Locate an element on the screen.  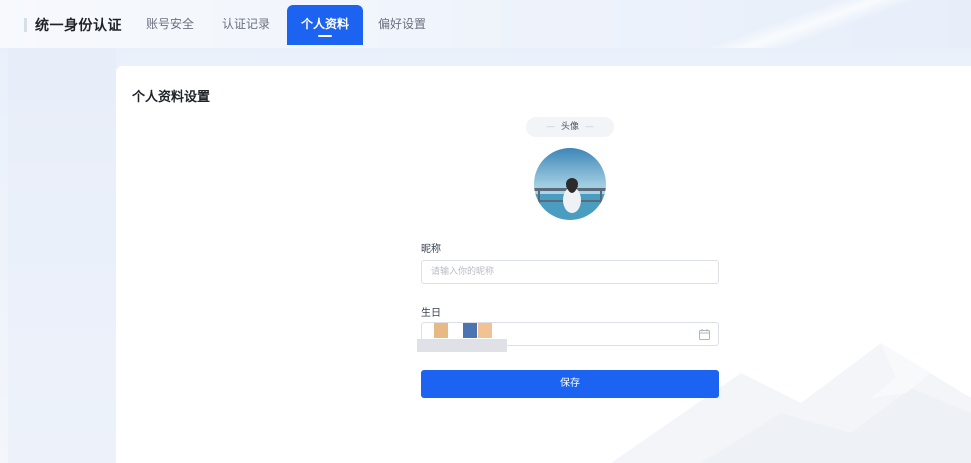
top-navigation: 统一身份认证 账号安全 认证记录 个人资料 偏好设置 is located at coordinates (485, 24).